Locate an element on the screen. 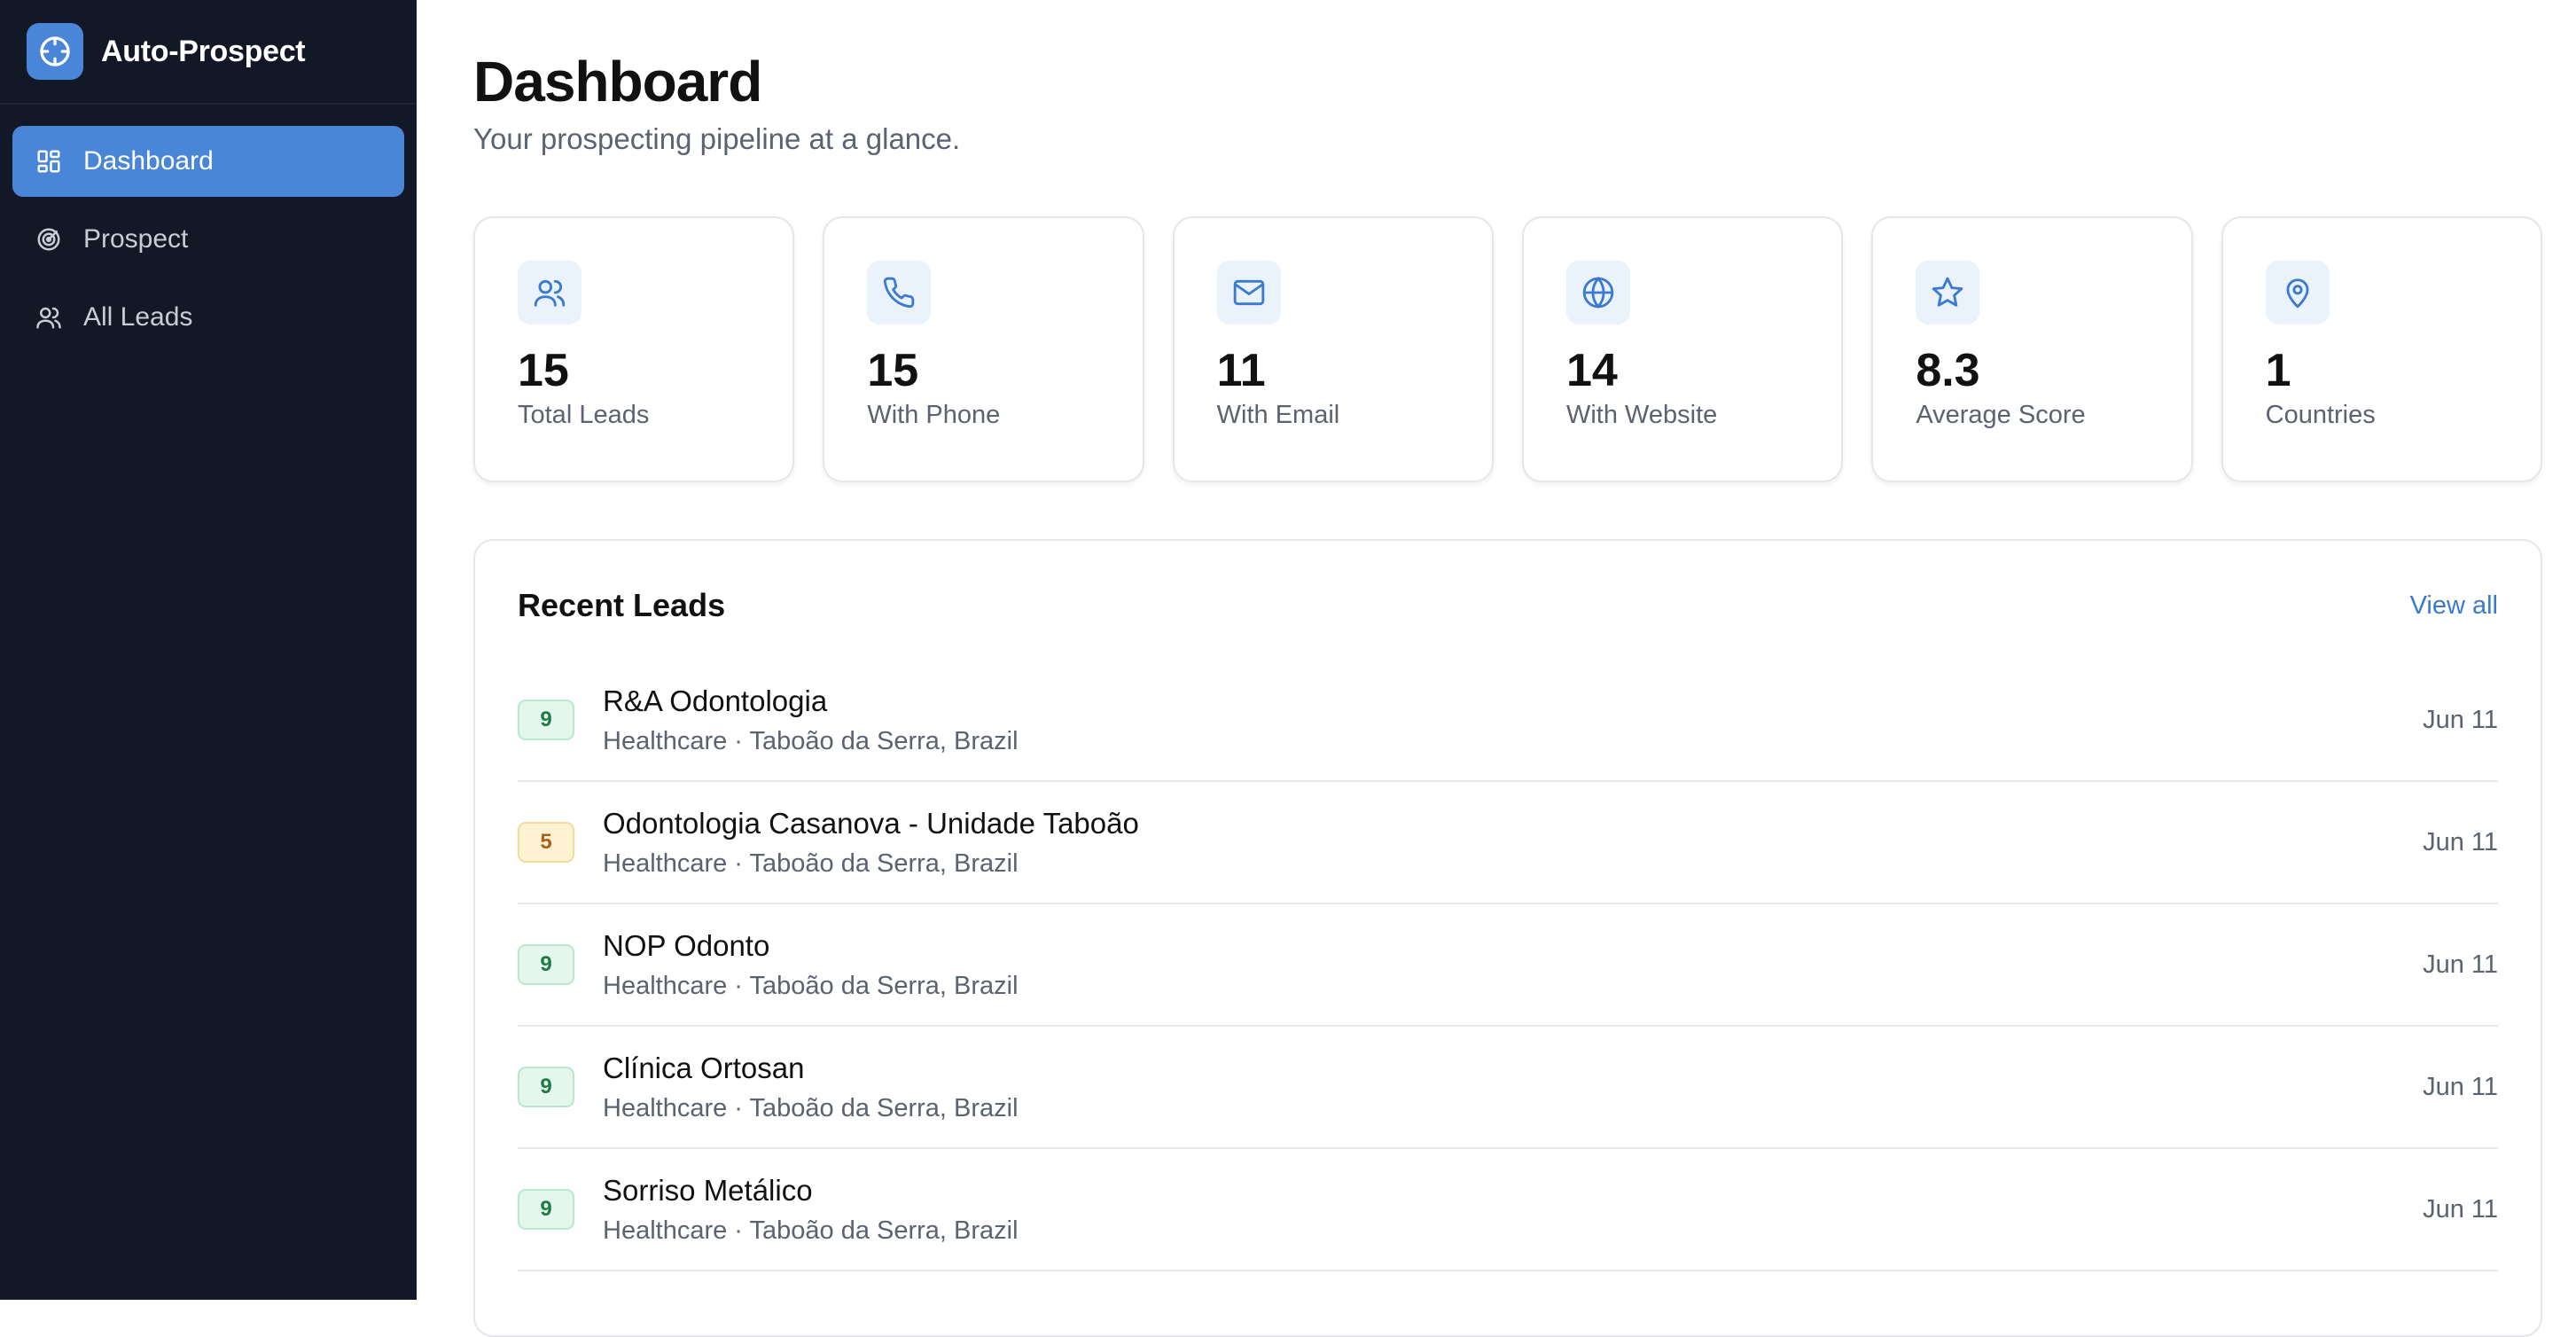  stat-card-average-score: 8.3 Average Score is located at coordinates (2032, 349).